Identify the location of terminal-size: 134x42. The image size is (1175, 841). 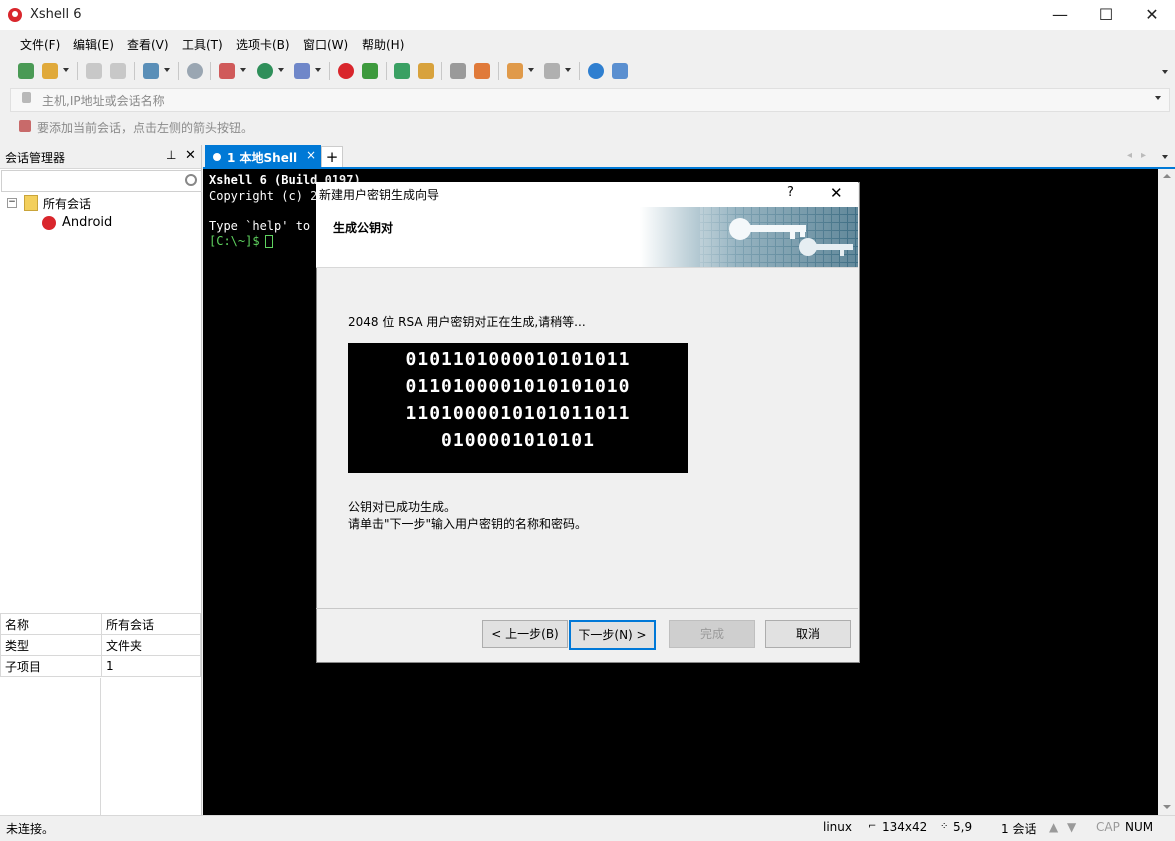
(905, 827).